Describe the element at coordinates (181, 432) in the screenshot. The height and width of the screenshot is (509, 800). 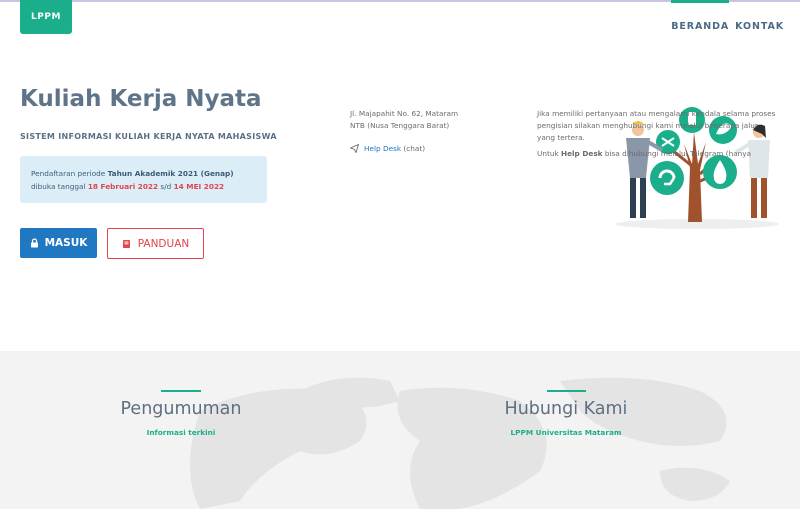
I see `pengumuman-subtitle: Informasi terkini` at that location.